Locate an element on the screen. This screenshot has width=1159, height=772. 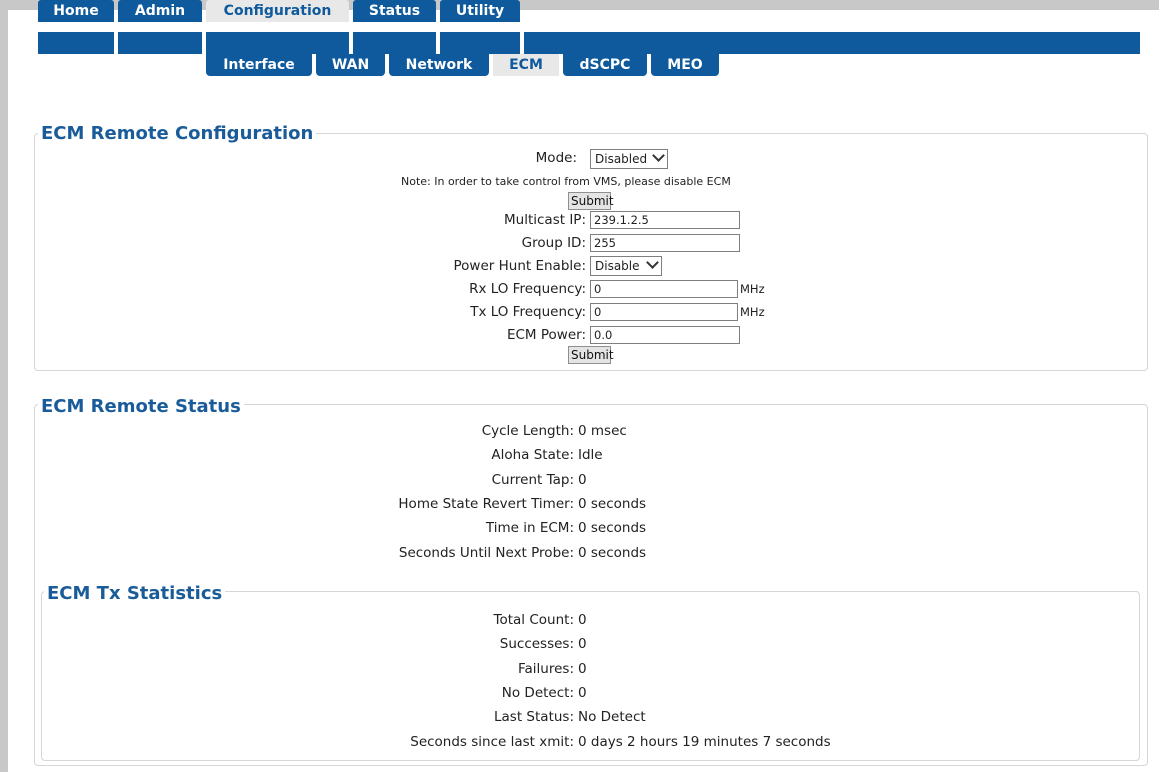
tx-stat-value: No Detect is located at coordinates (612, 717).